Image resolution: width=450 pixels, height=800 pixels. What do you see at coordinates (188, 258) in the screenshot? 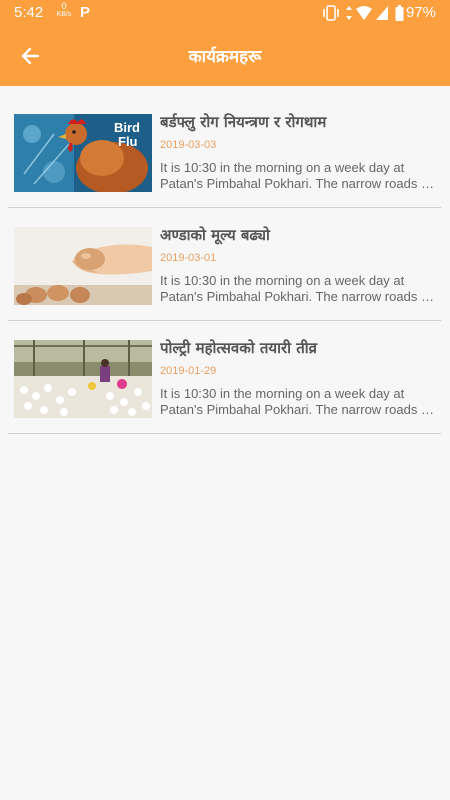
I see `item-date: 2019-03-01` at bounding box center [188, 258].